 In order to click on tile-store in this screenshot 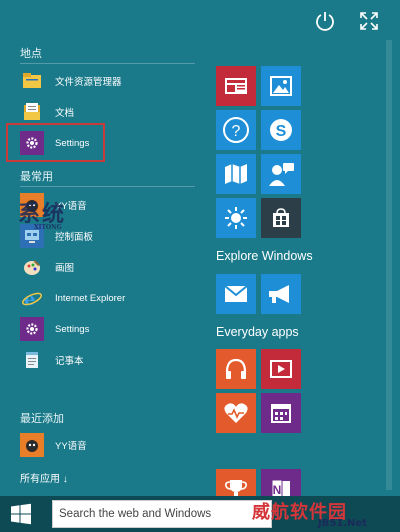, I will do `click(281, 218)`.